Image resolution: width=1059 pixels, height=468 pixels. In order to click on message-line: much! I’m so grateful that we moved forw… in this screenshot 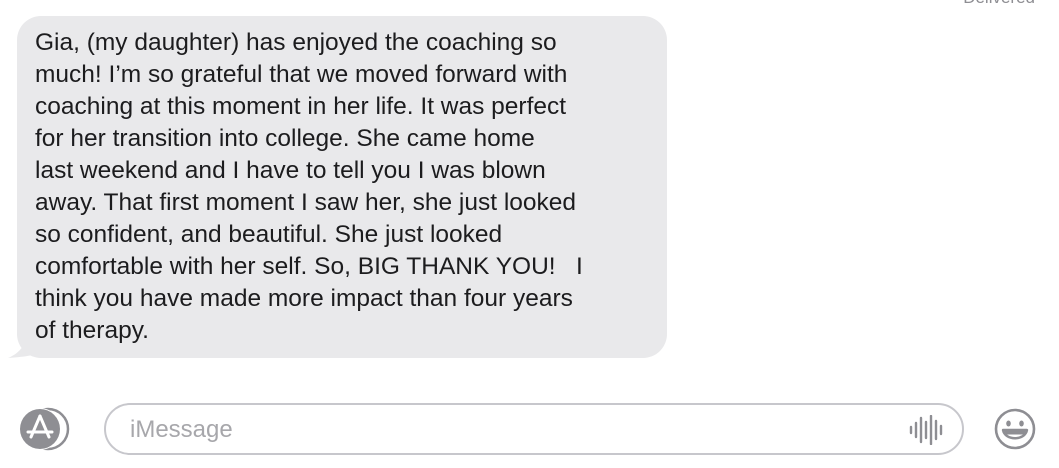, I will do `click(301, 74)`.